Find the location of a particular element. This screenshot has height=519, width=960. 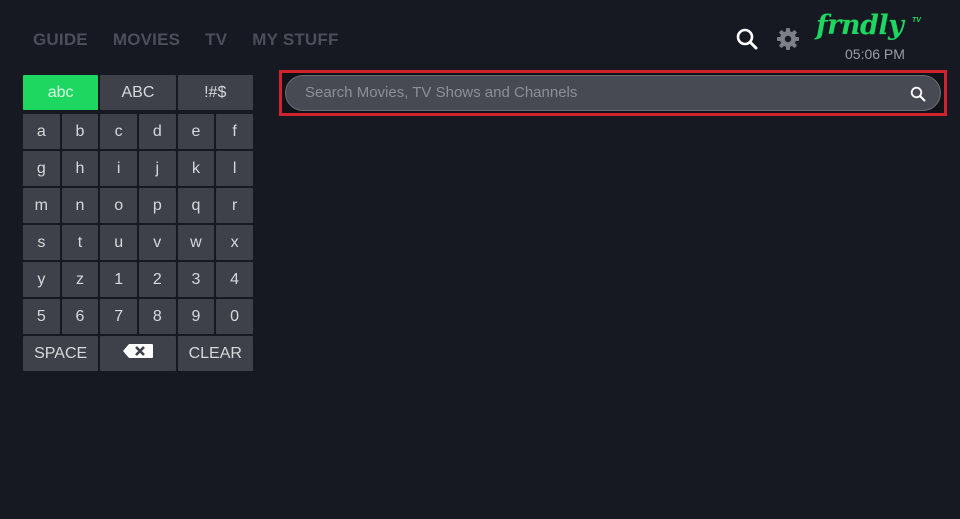

key-clear: CLEAR is located at coordinates (215, 353).